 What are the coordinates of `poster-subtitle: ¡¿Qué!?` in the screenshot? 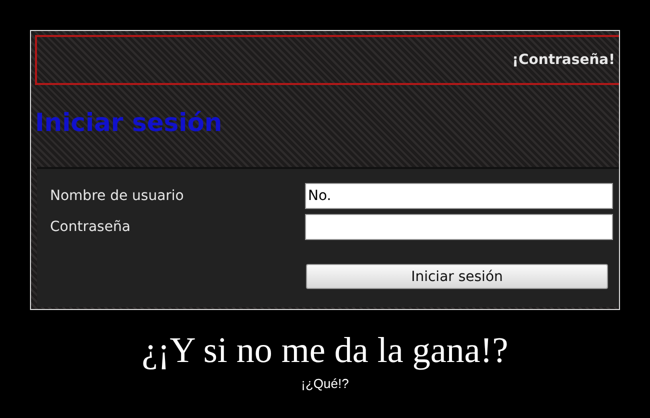 It's located at (325, 383).